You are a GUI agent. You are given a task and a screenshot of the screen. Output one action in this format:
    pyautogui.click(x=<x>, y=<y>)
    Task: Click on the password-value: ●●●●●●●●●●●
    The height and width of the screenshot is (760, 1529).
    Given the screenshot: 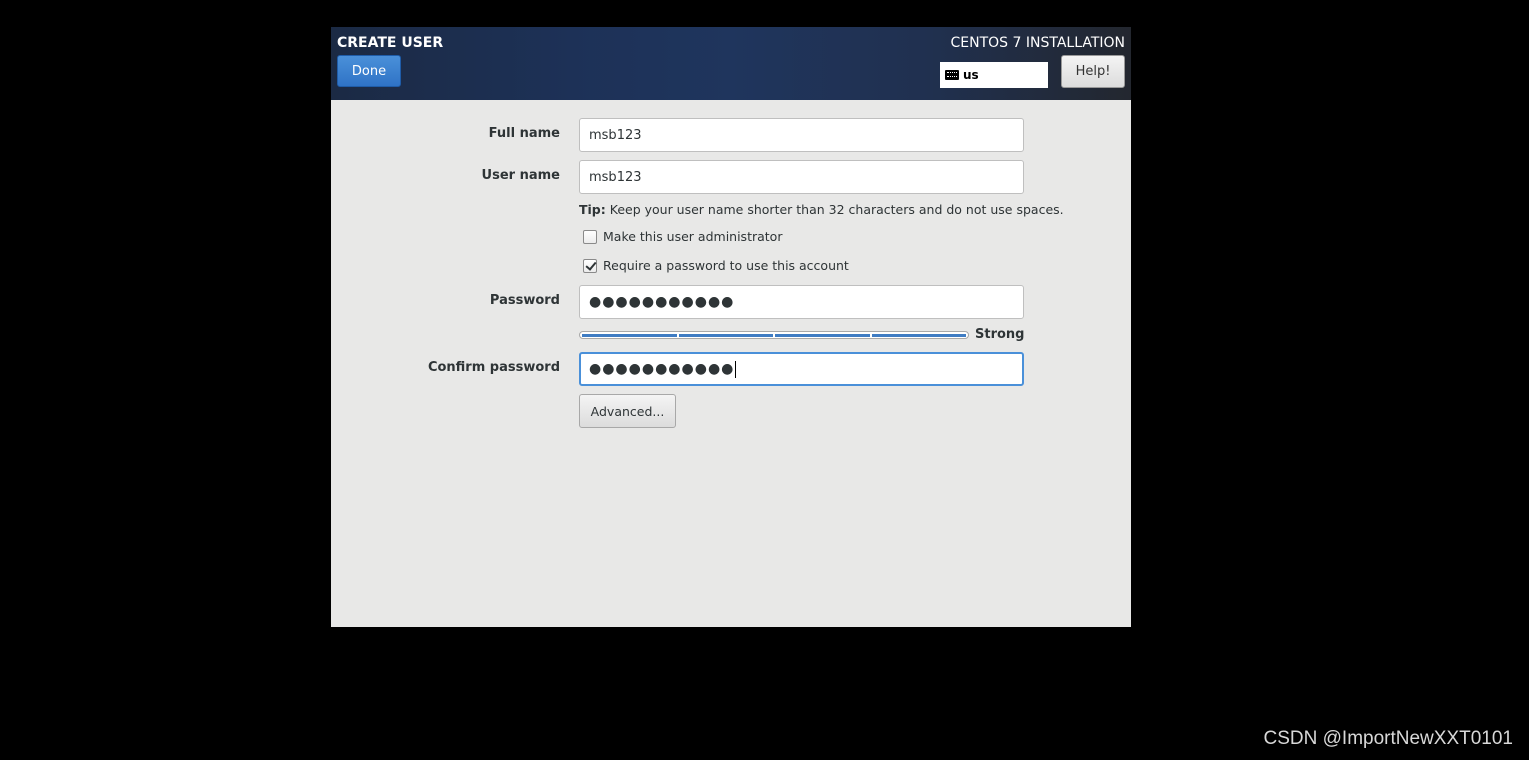 What is the action you would take?
    pyautogui.click(x=662, y=302)
    